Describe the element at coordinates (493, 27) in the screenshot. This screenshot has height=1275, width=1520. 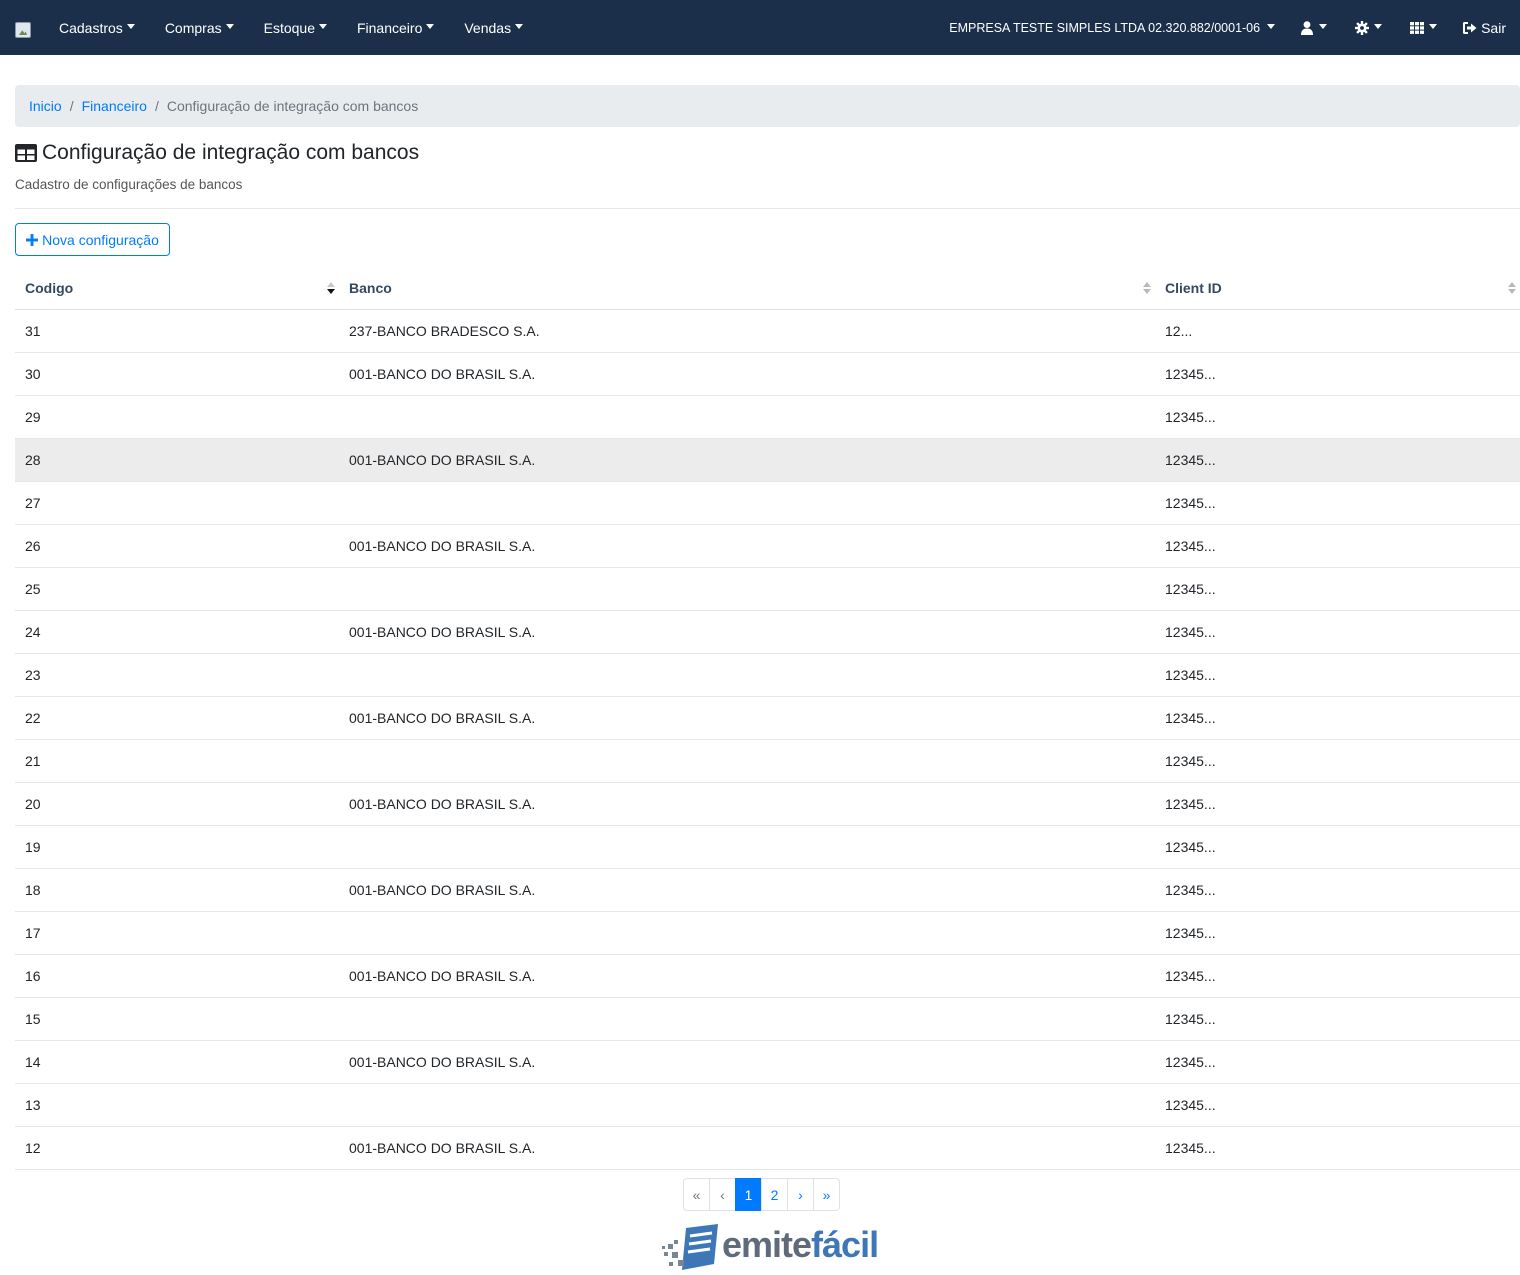
I see `menu-vendas: Vendas` at that location.